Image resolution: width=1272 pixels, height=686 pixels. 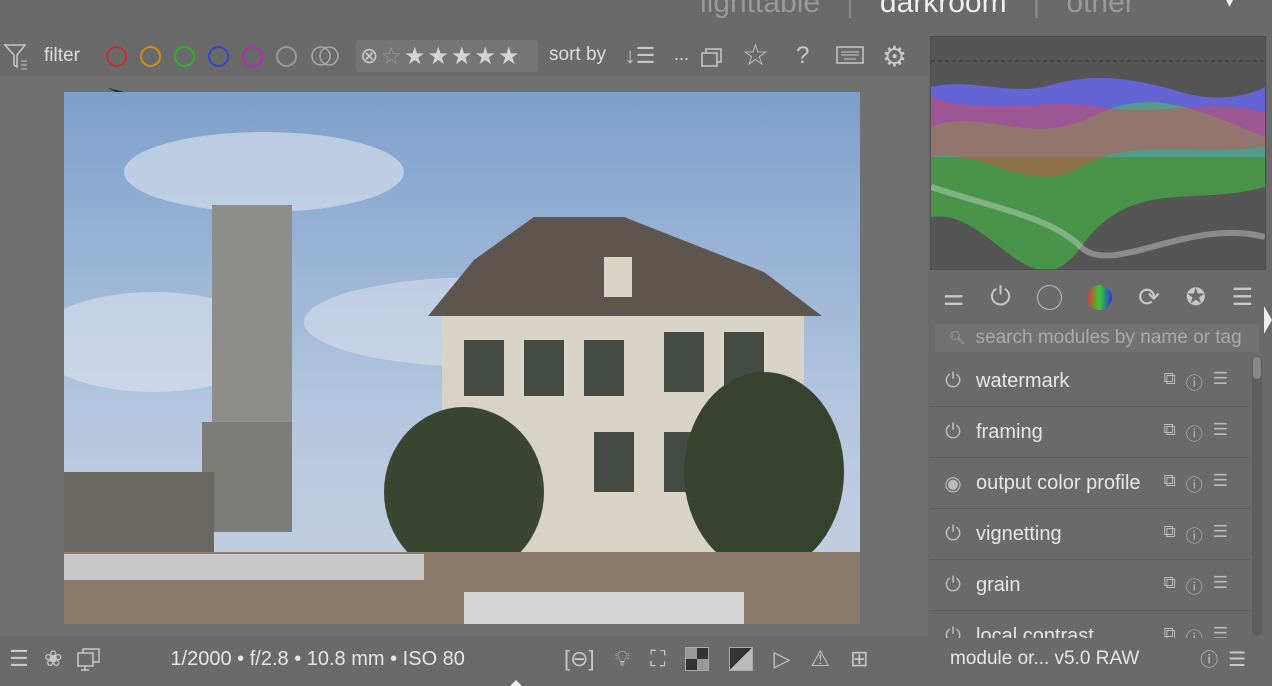 I want to click on guides-grid-icon: ⊞, so click(x=859, y=659).